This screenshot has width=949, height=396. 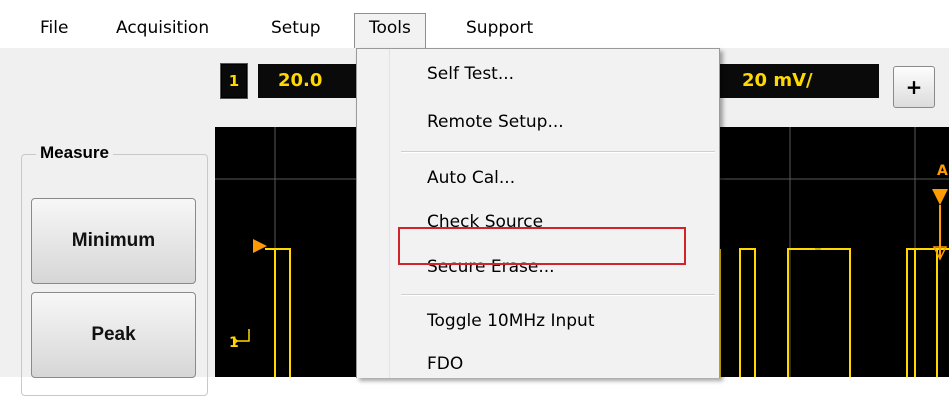 I want to click on menu-setup: Setup, so click(x=295, y=28).